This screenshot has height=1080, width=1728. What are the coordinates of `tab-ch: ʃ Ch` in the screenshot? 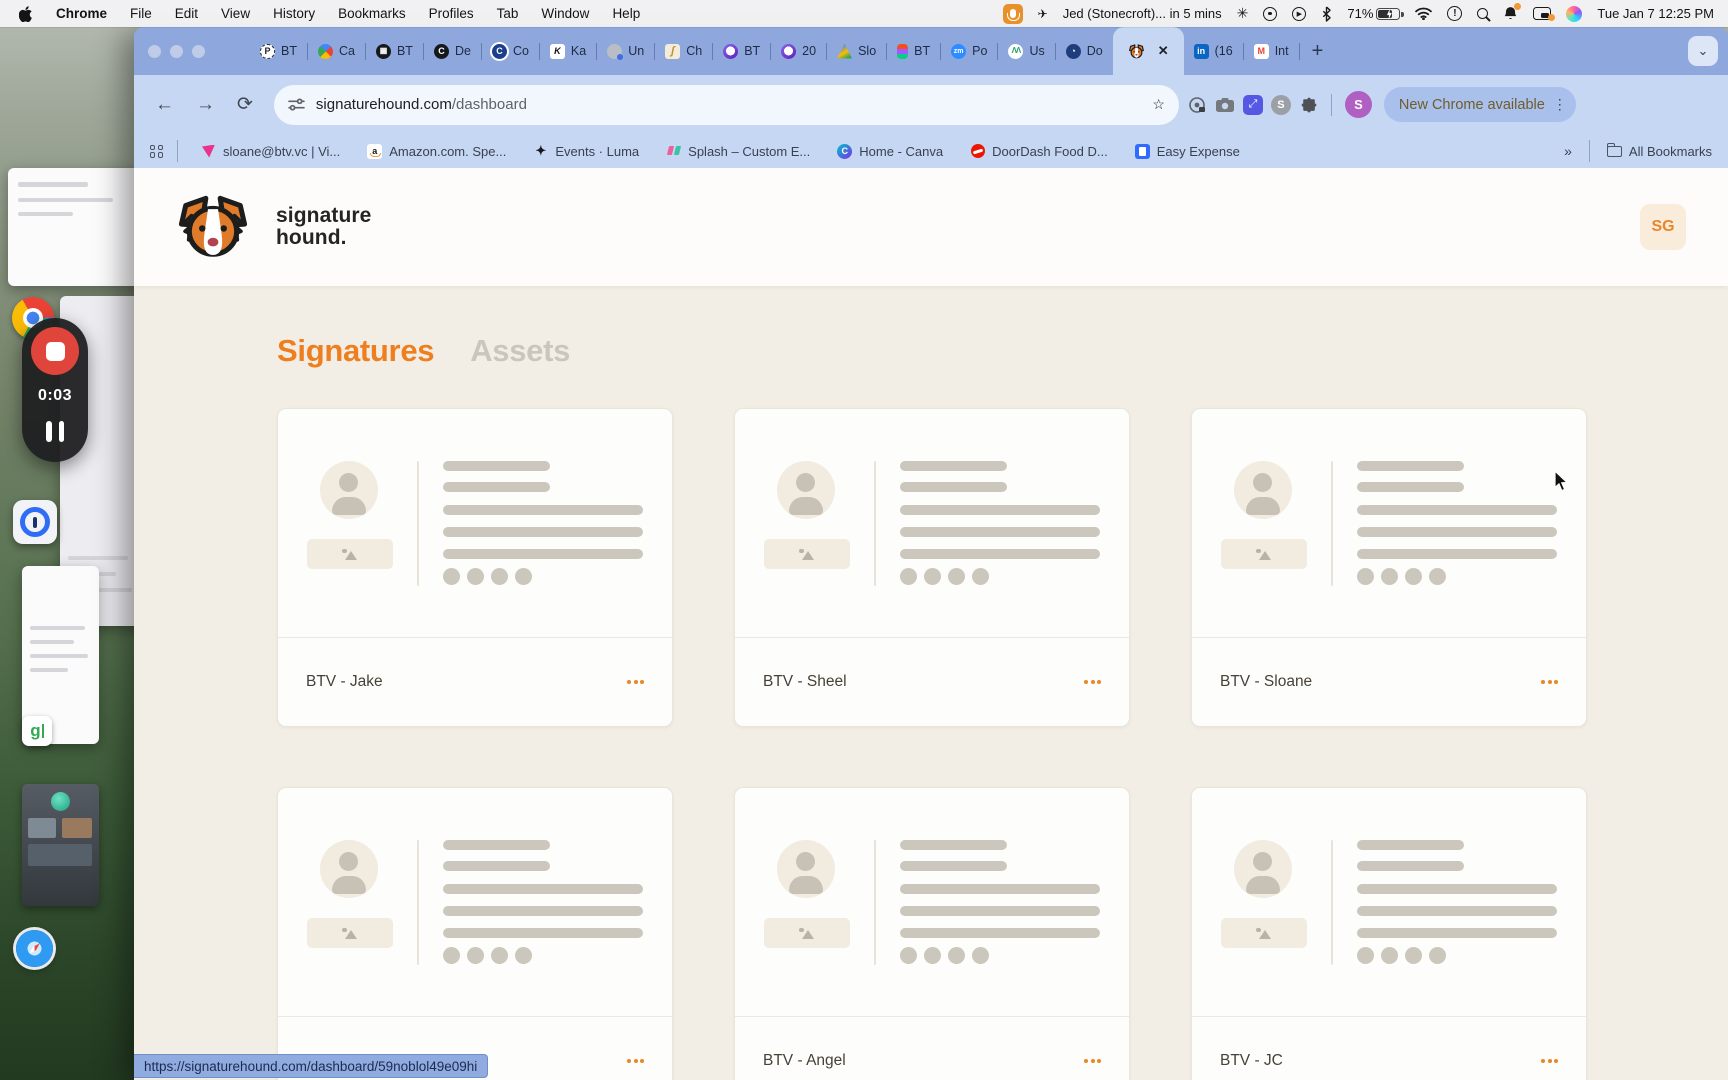 It's located at (683, 51).